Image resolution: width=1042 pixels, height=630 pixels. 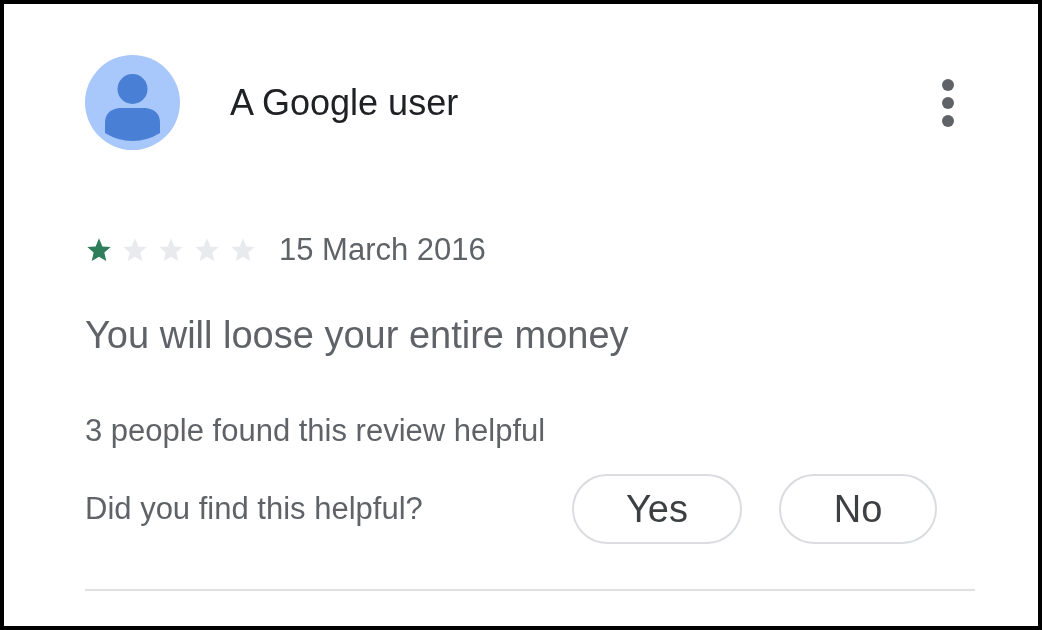 I want to click on author-name: A Google user, so click(x=345, y=102).